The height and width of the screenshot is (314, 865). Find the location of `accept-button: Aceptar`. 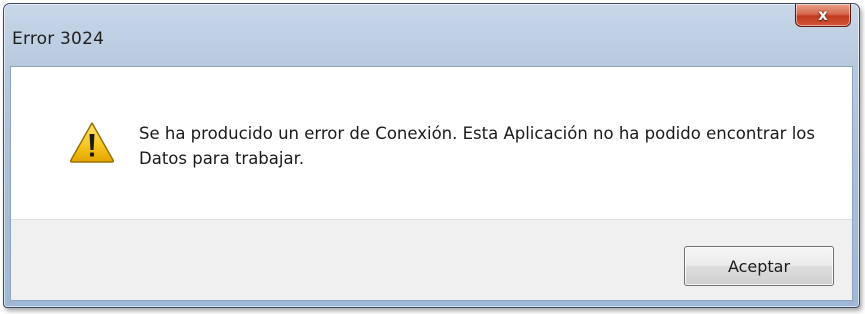

accept-button: Aceptar is located at coordinates (759, 266).